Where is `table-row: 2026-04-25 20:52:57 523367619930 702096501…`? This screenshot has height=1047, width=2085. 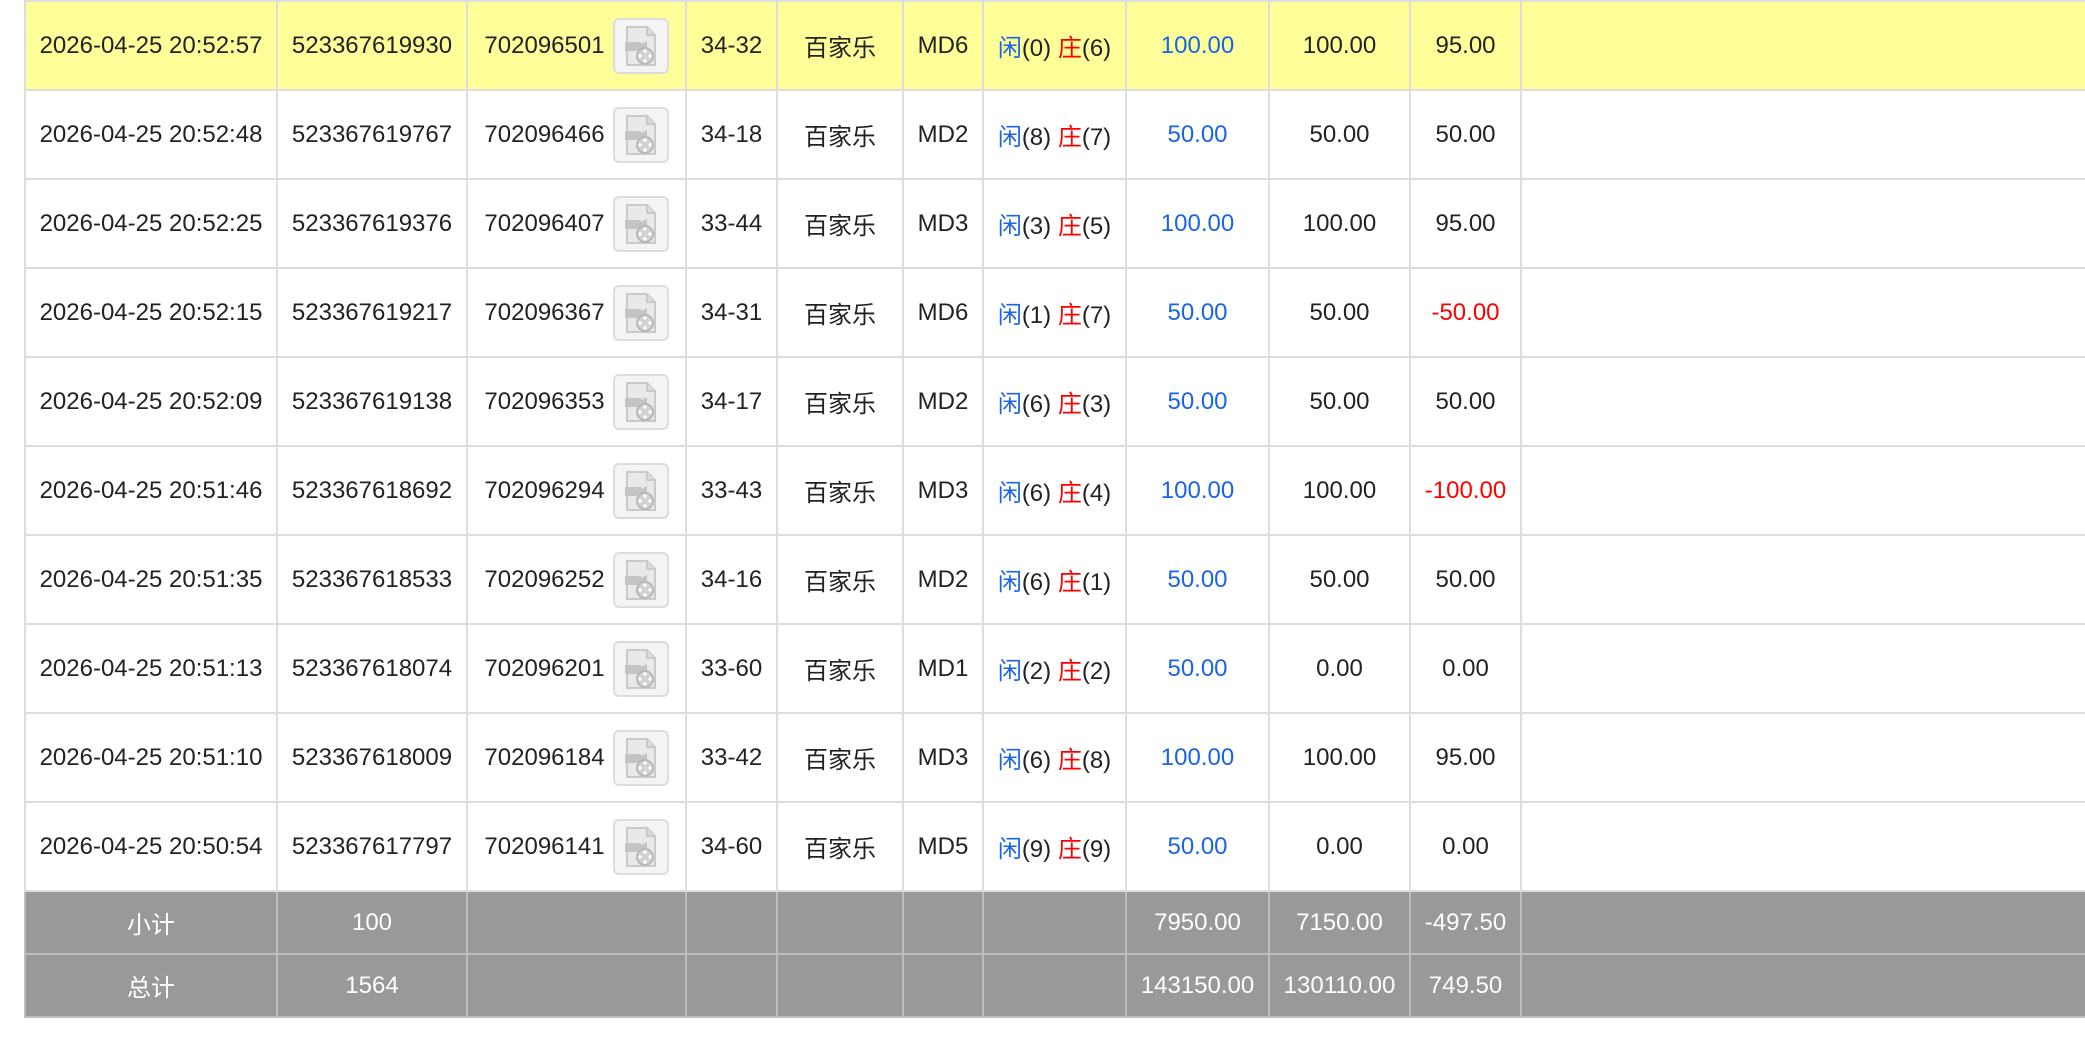 table-row: 2026-04-25 20:52:57 523367619930 702096501… is located at coordinates (1054, 45).